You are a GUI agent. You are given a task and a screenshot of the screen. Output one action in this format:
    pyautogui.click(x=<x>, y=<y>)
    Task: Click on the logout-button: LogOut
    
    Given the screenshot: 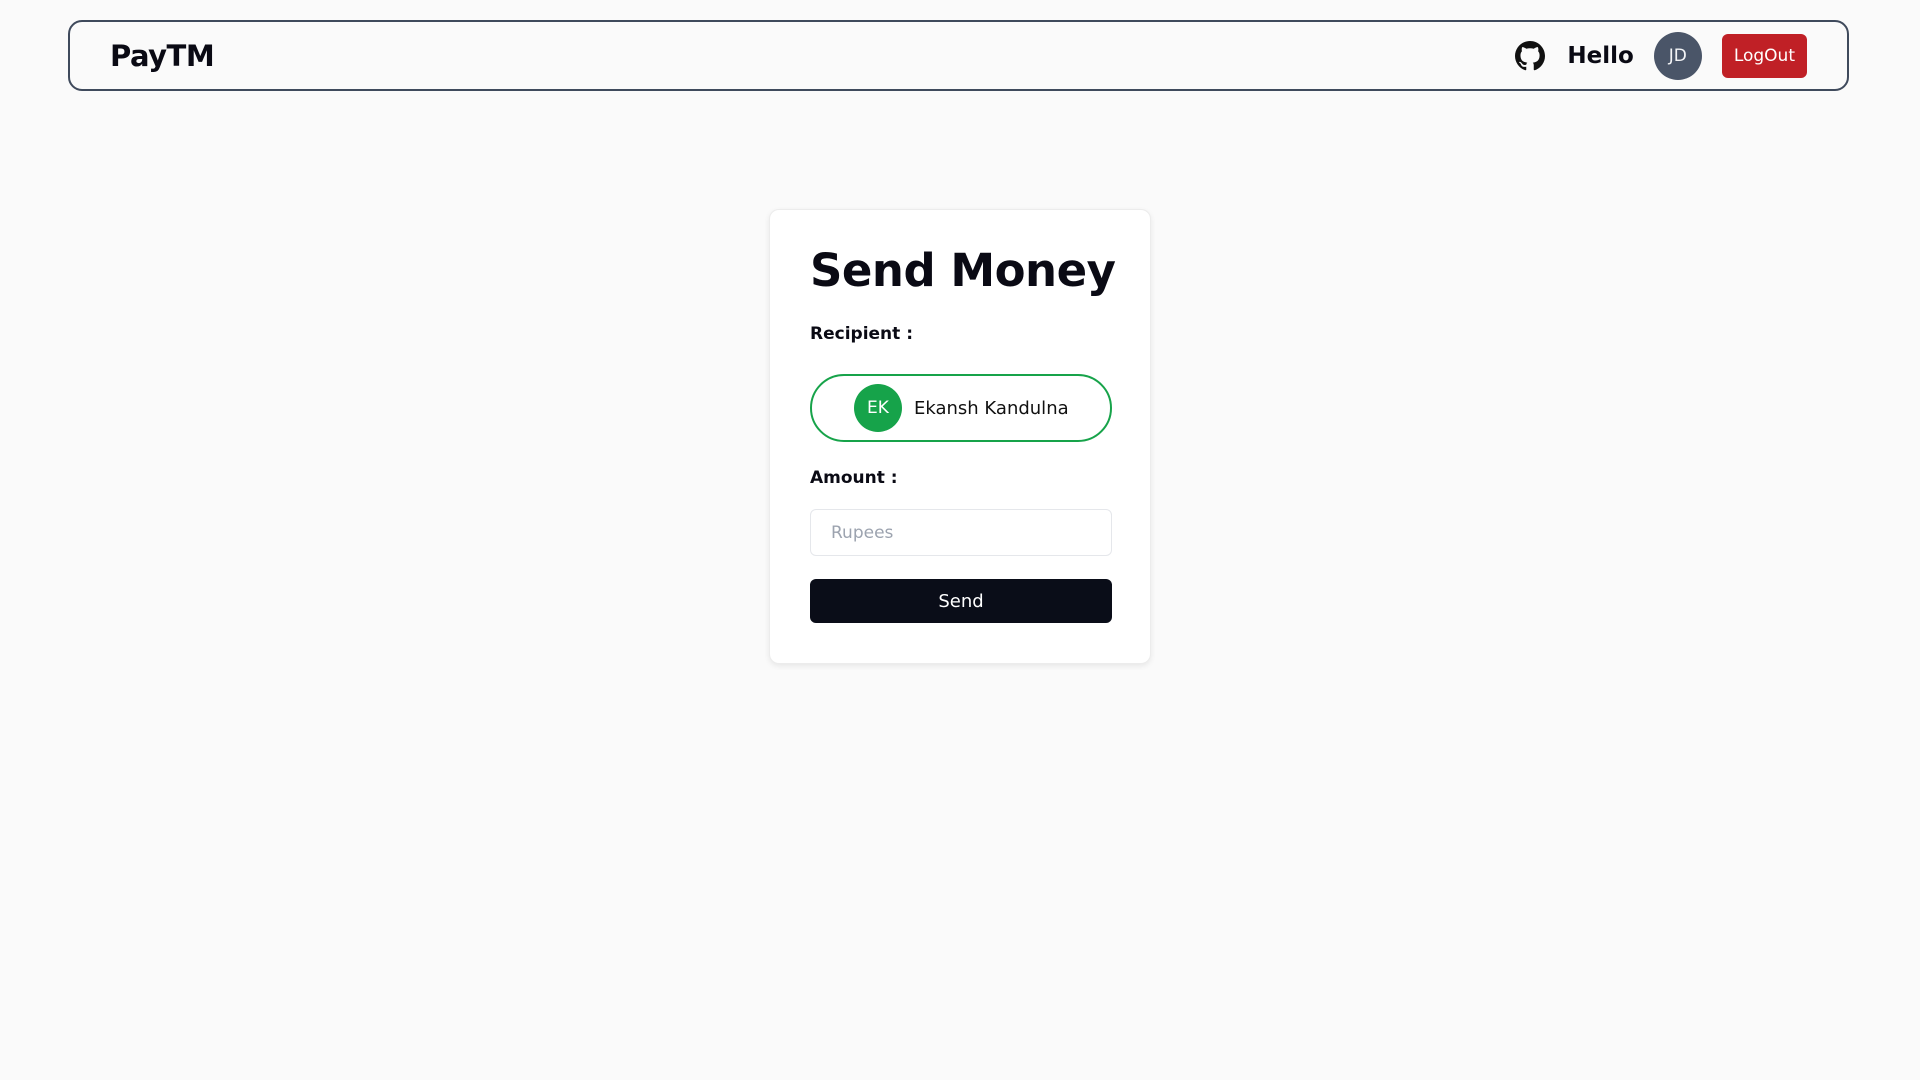 What is the action you would take?
    pyautogui.click(x=1764, y=55)
    